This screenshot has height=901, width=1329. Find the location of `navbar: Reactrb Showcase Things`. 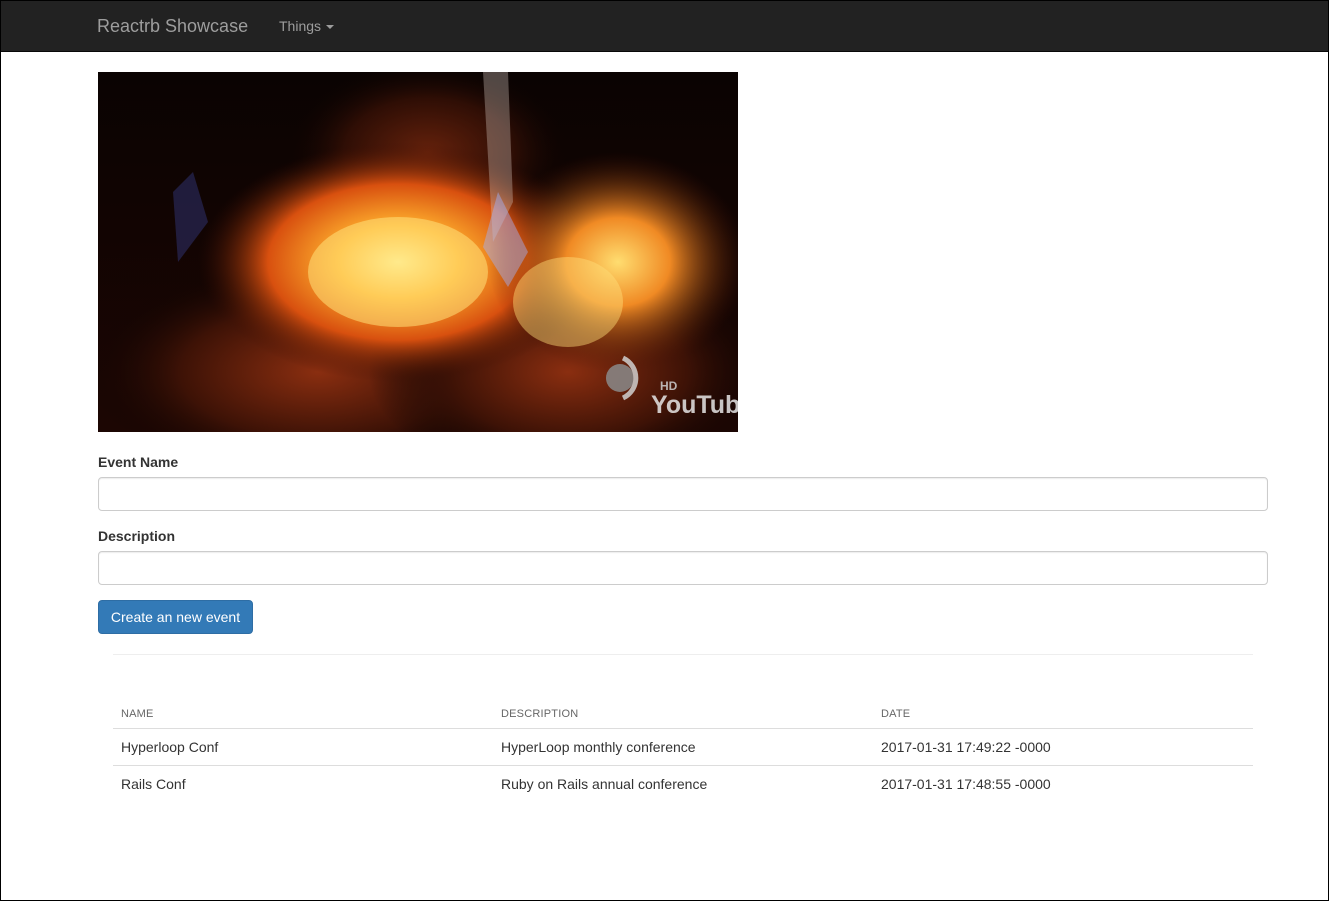

navbar: Reactrb Showcase Things is located at coordinates (664, 26).